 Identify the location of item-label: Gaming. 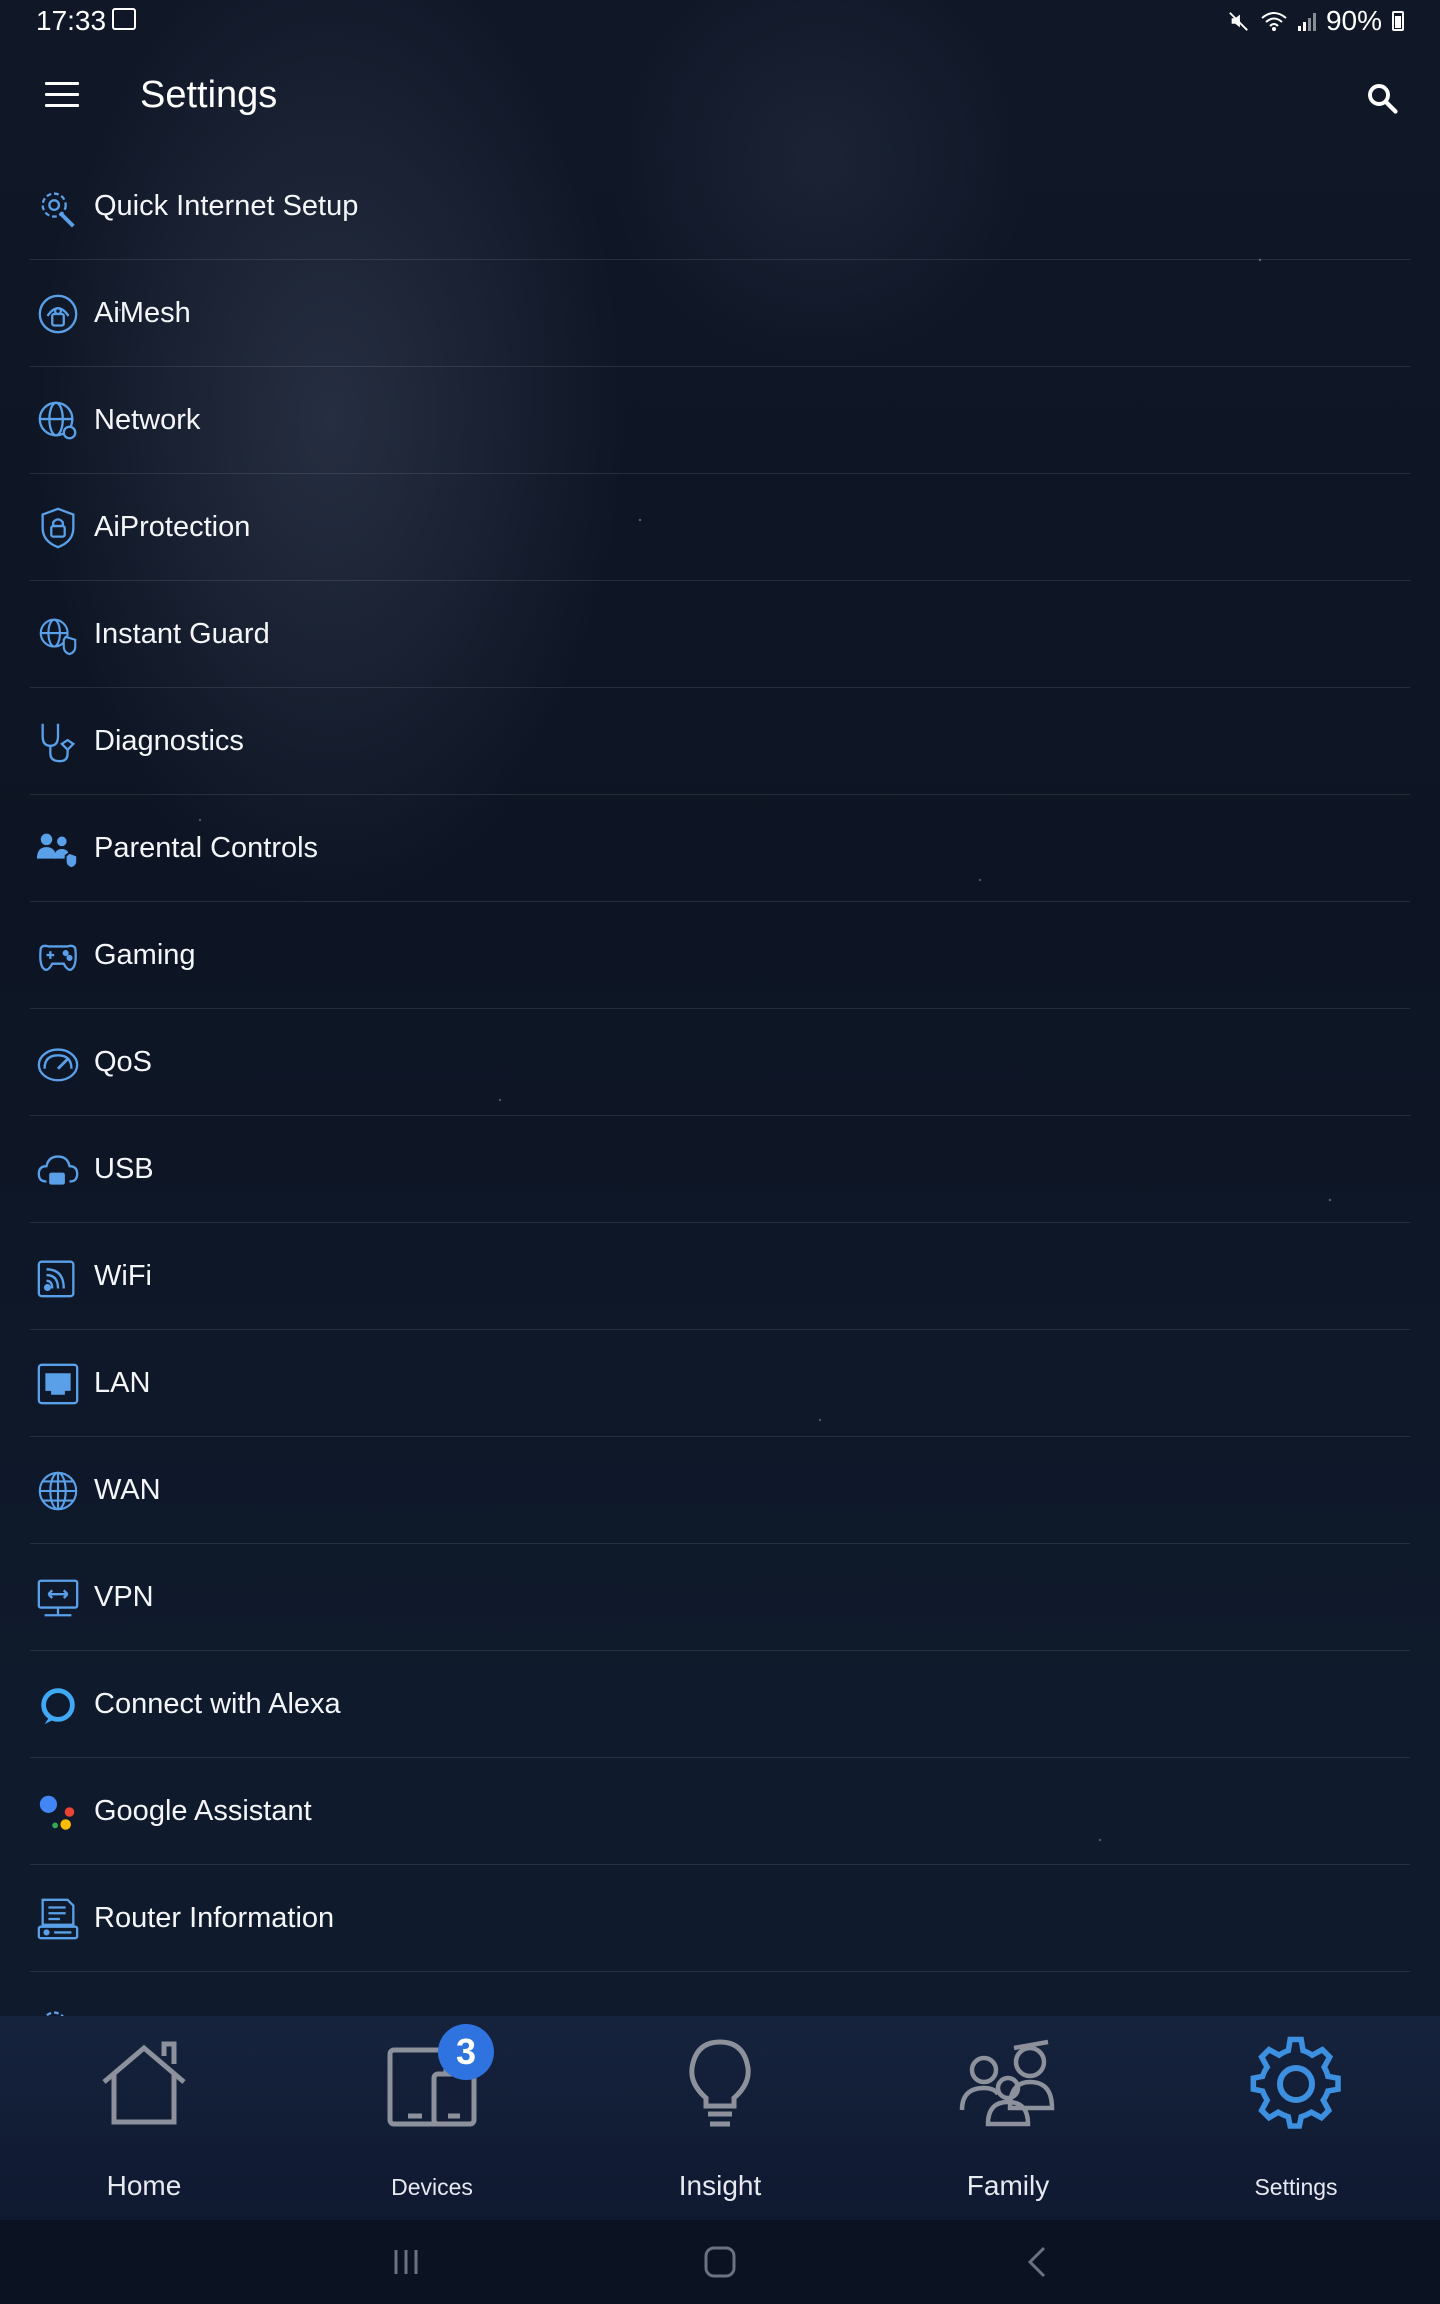
(145, 955).